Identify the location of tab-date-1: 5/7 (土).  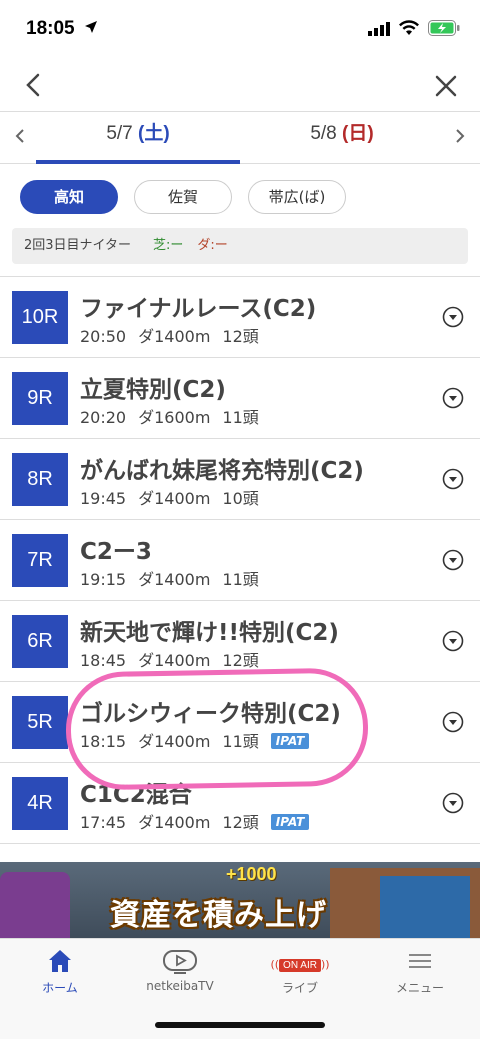
(138, 138).